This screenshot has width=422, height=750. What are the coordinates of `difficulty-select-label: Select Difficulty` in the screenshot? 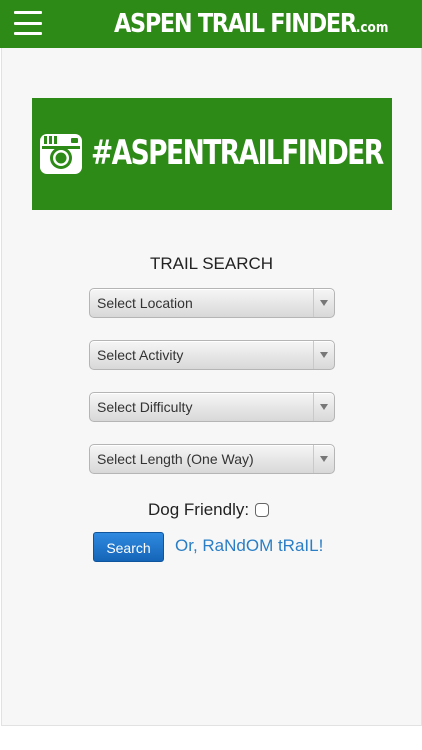 It's located at (145, 407).